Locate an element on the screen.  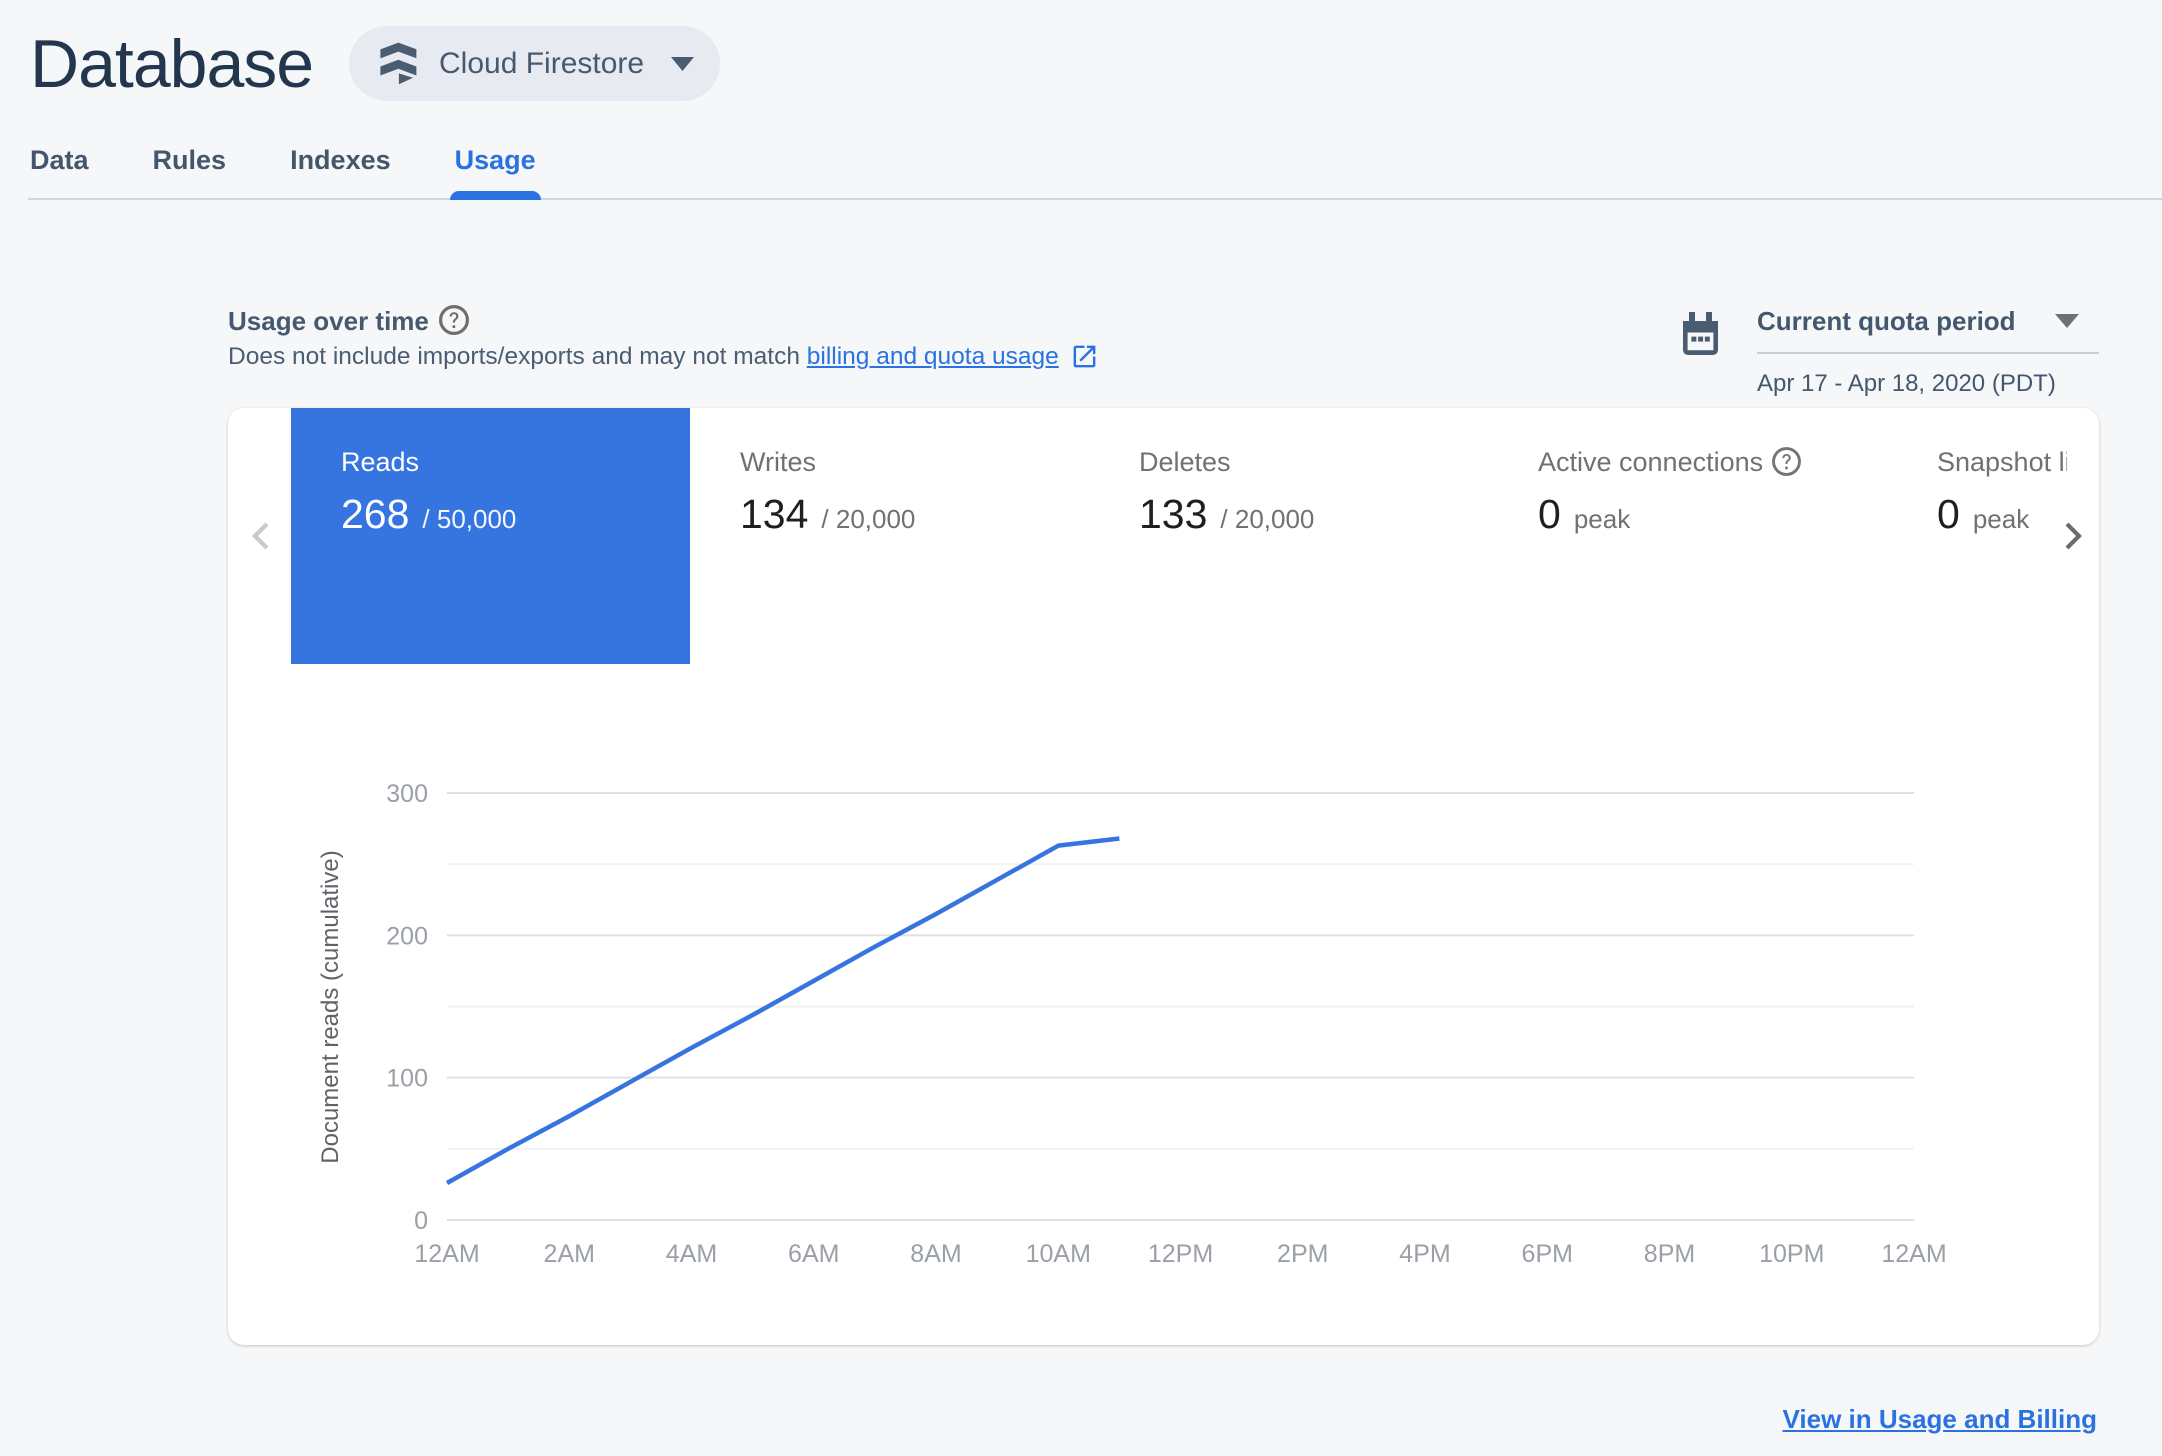
svg-text: 4AM is located at coordinates (691, 1254).